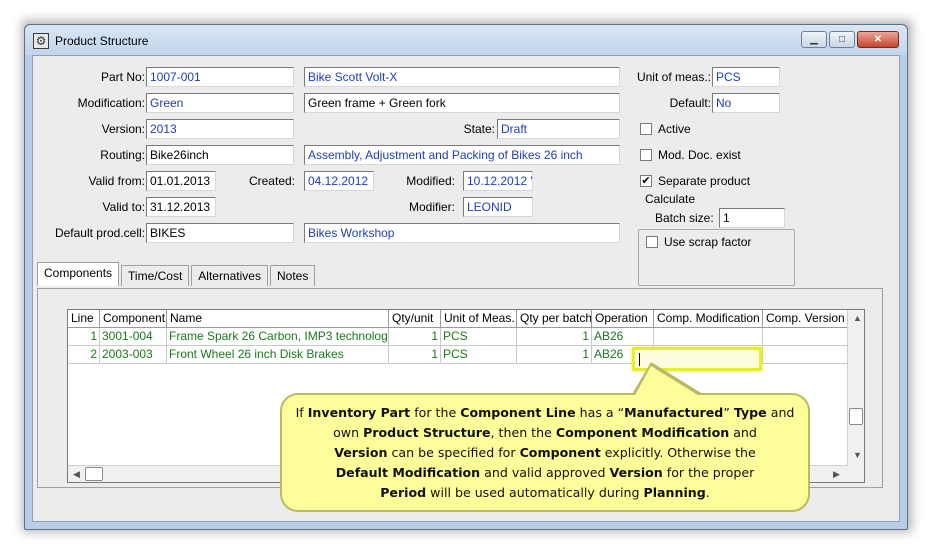 This screenshot has width=930, height=554. I want to click on row1-comp-modification, so click(708, 337).